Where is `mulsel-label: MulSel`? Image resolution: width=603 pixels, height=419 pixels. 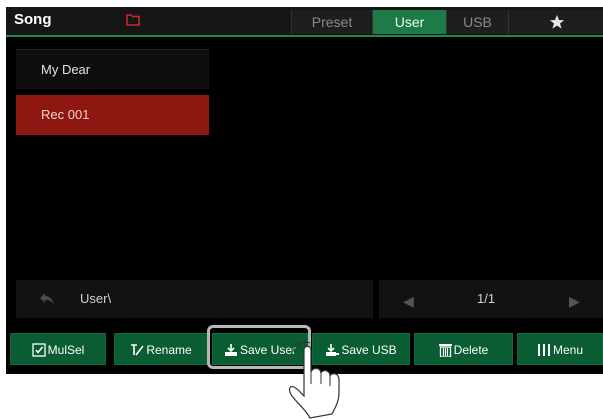
mulsel-label: MulSel is located at coordinates (66, 350).